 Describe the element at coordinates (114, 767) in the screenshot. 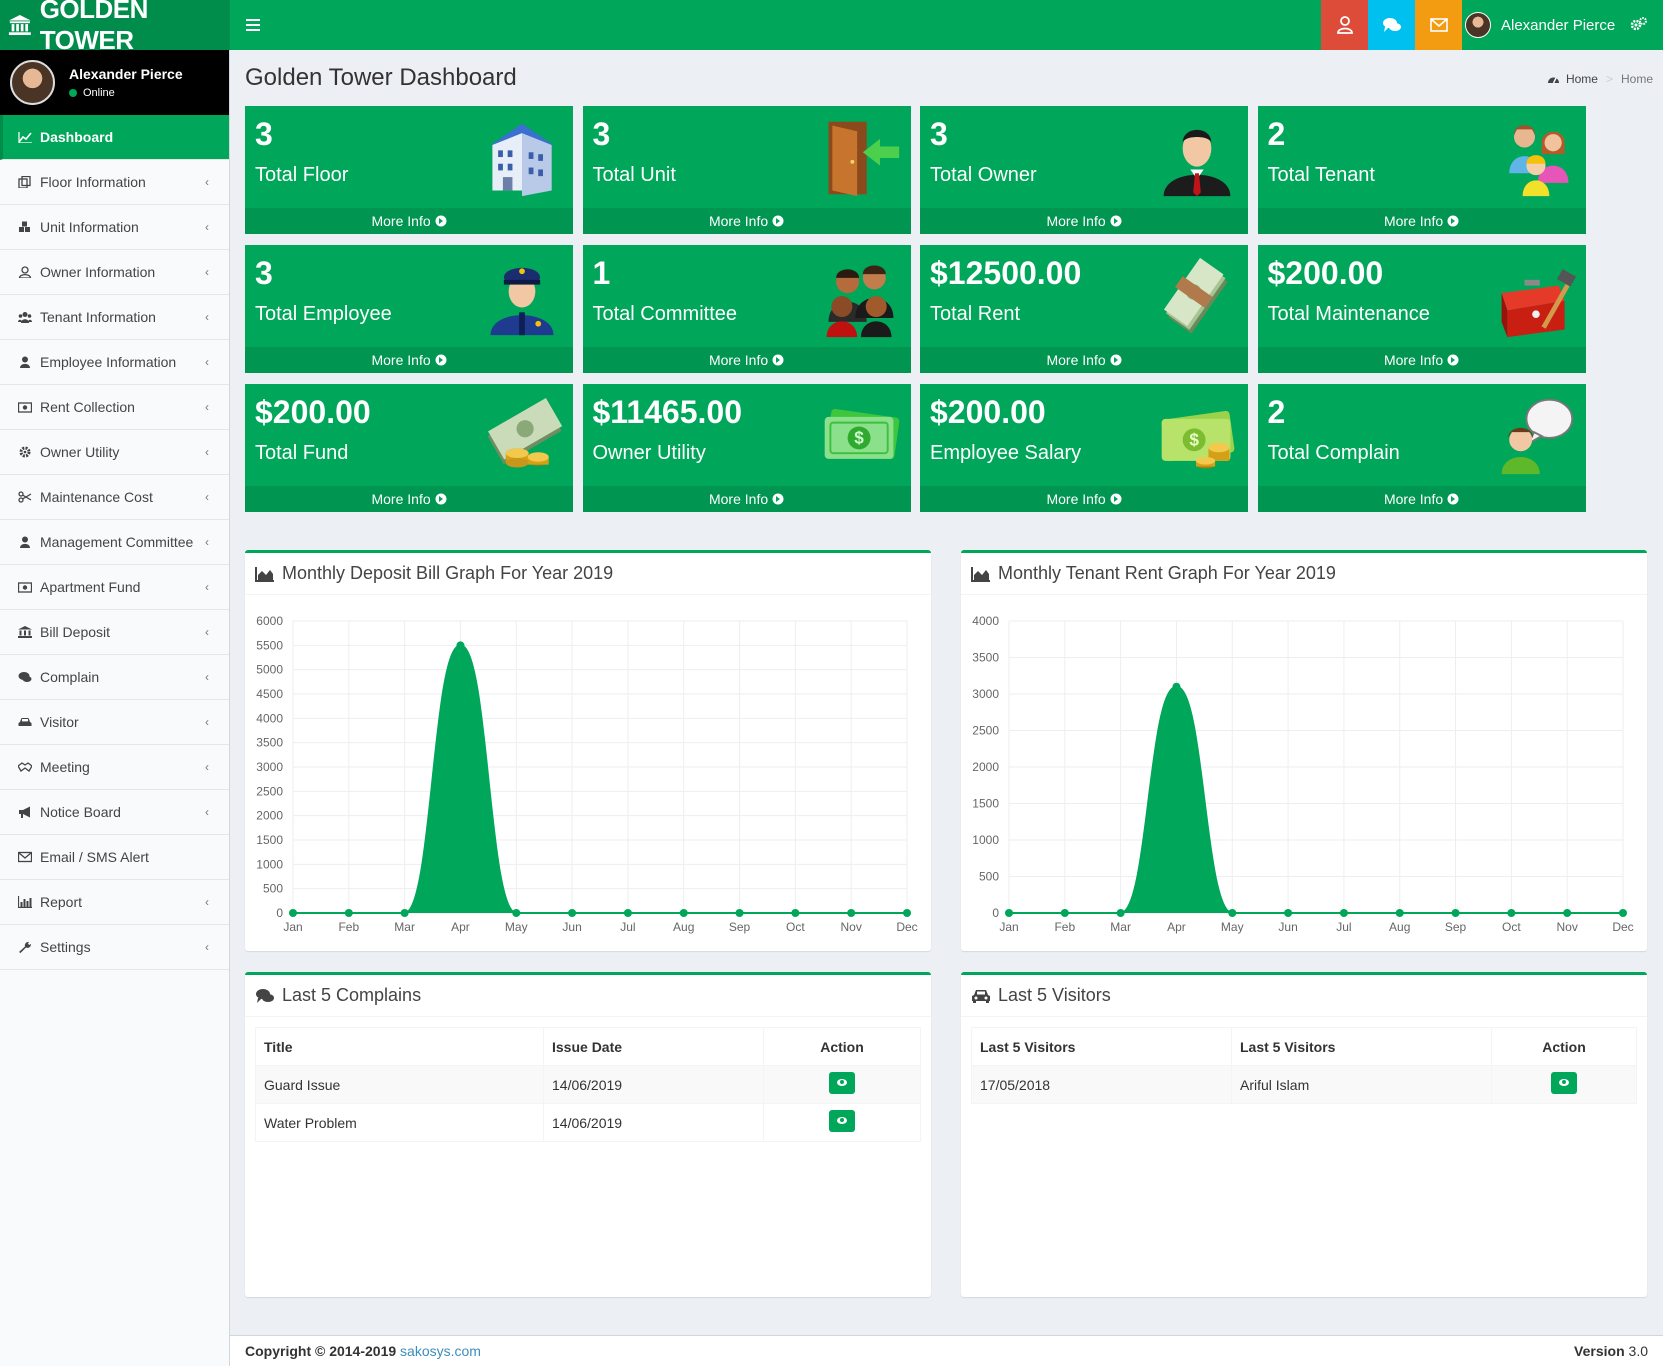

I see `sidebar-item-meeting: Meeting ‹` at that location.